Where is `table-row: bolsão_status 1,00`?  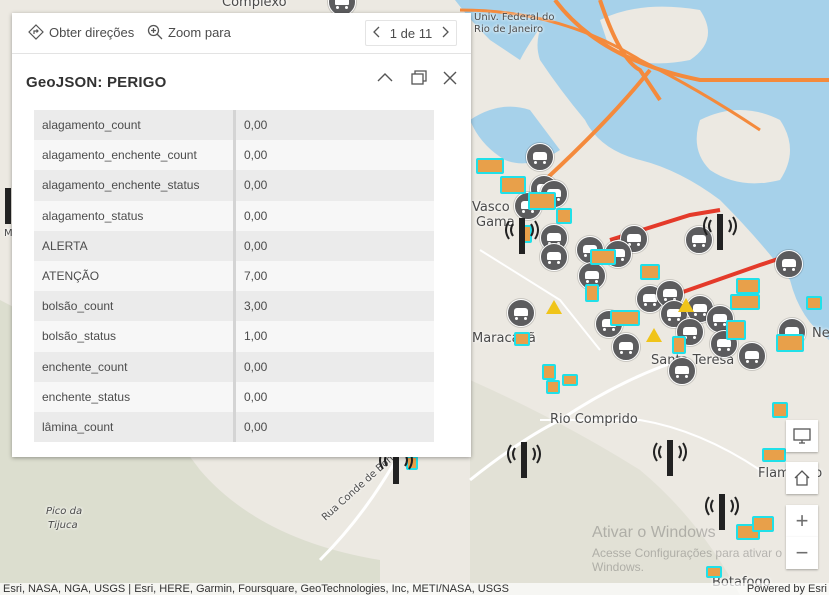 table-row: bolsão_status 1,00 is located at coordinates (234, 336).